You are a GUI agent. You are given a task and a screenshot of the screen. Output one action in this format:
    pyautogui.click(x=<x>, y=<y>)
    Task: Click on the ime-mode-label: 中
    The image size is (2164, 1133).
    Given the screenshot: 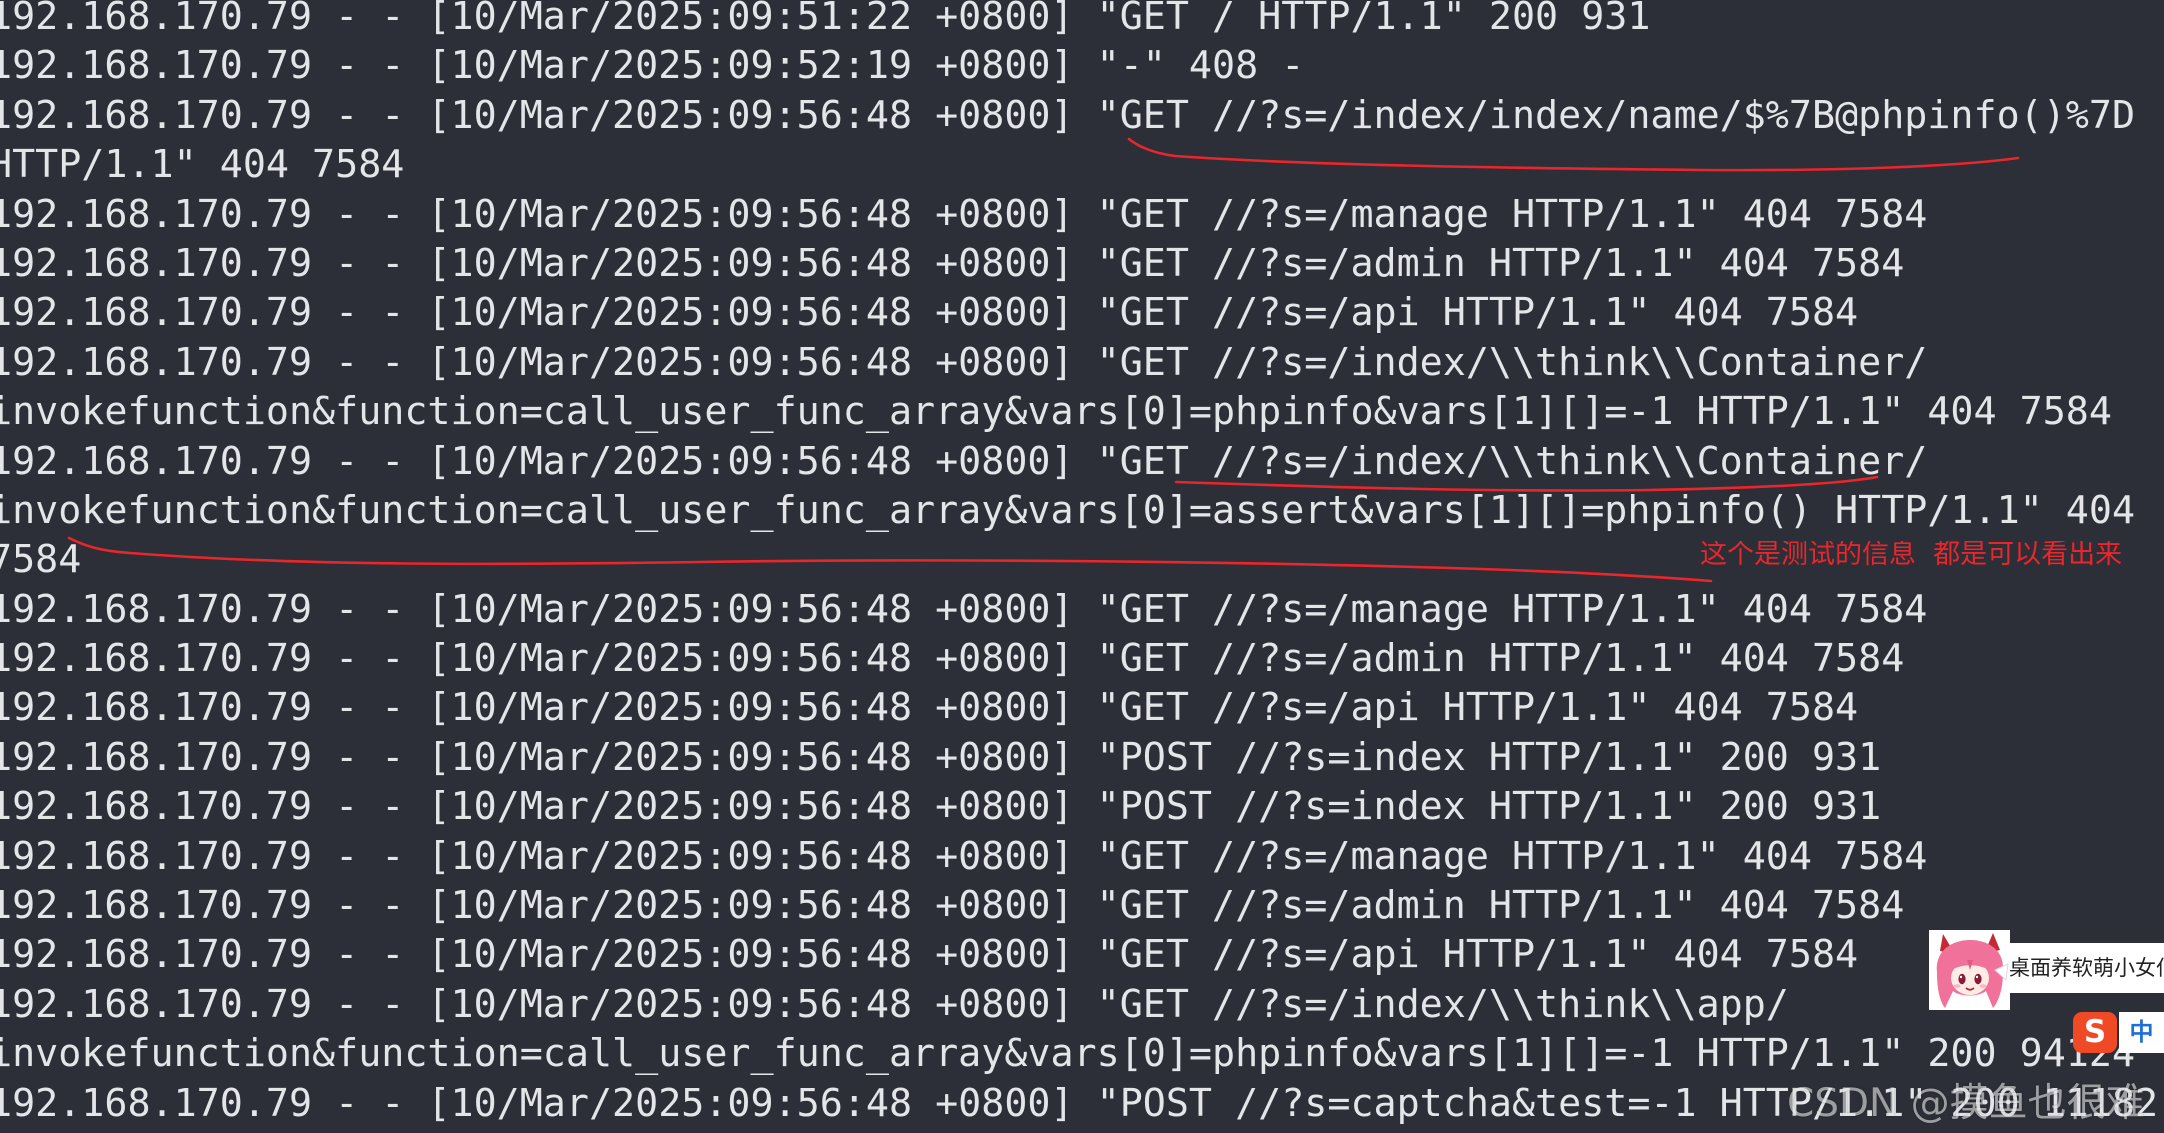 What is the action you would take?
    pyautogui.click(x=2141, y=1032)
    